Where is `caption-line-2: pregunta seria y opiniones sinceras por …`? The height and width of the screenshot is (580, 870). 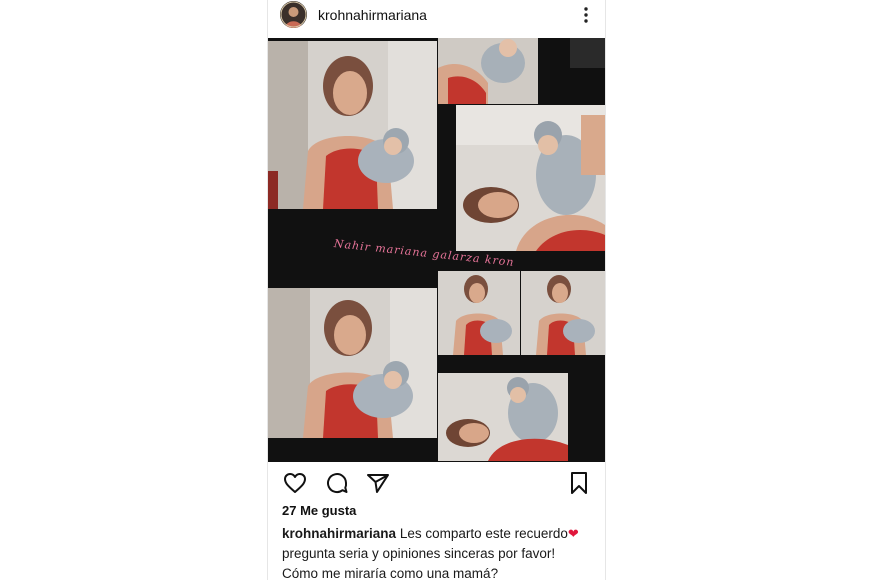
caption-line-2: pregunta seria y opiniones sinceras por … is located at coordinates (419, 553).